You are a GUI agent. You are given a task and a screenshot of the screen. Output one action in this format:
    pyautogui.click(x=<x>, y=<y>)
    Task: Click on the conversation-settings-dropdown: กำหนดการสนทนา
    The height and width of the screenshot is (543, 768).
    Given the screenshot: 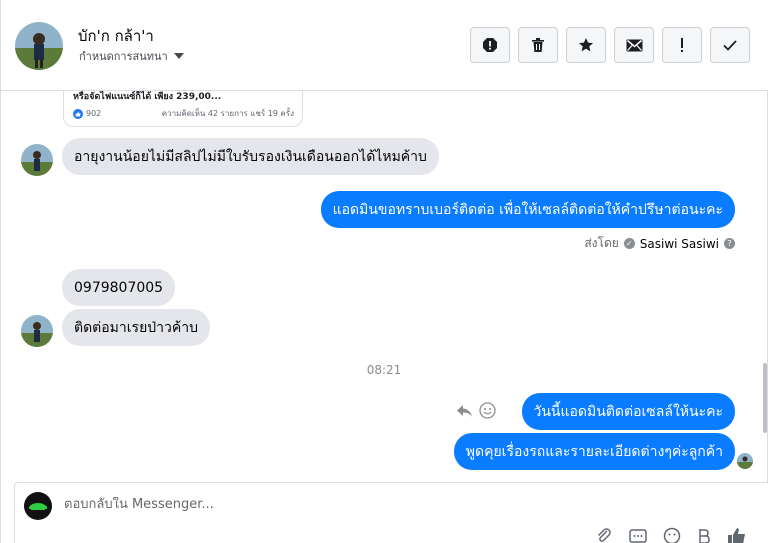 What is the action you would take?
    pyautogui.click(x=131, y=56)
    